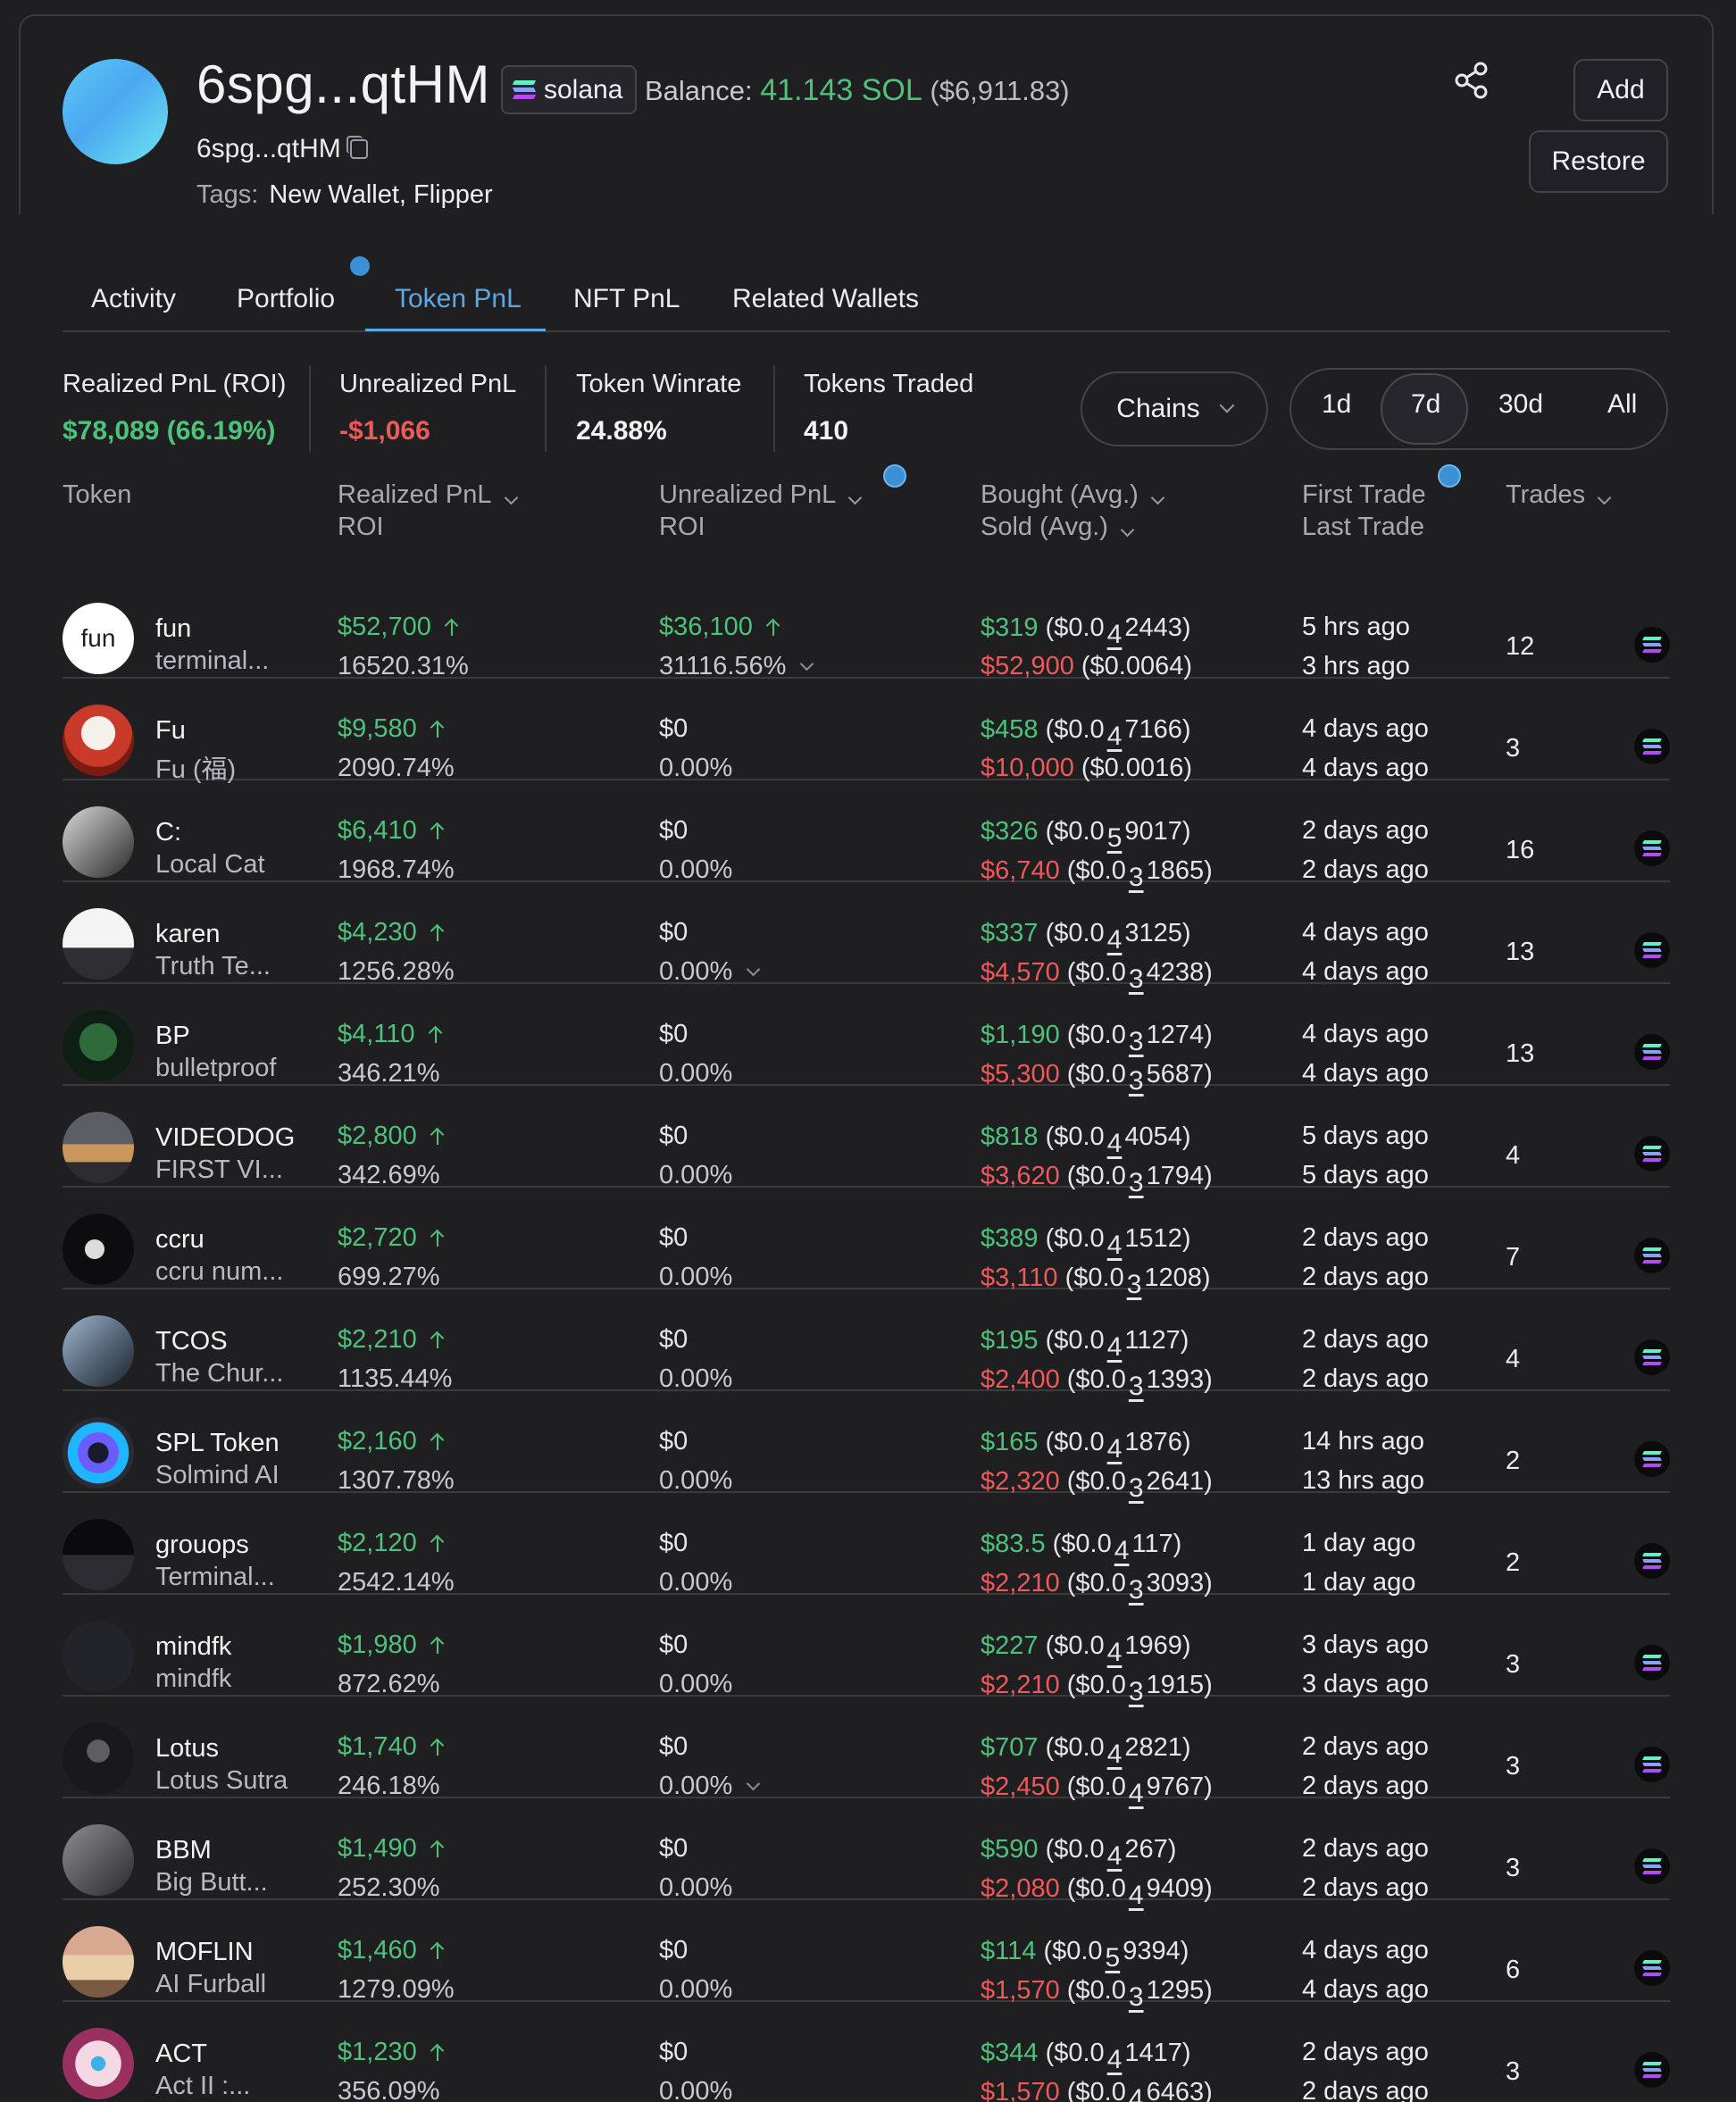 This screenshot has height=2102, width=1736. Describe the element at coordinates (183, 1851) in the screenshot. I see `token-symbol: BBM` at that location.